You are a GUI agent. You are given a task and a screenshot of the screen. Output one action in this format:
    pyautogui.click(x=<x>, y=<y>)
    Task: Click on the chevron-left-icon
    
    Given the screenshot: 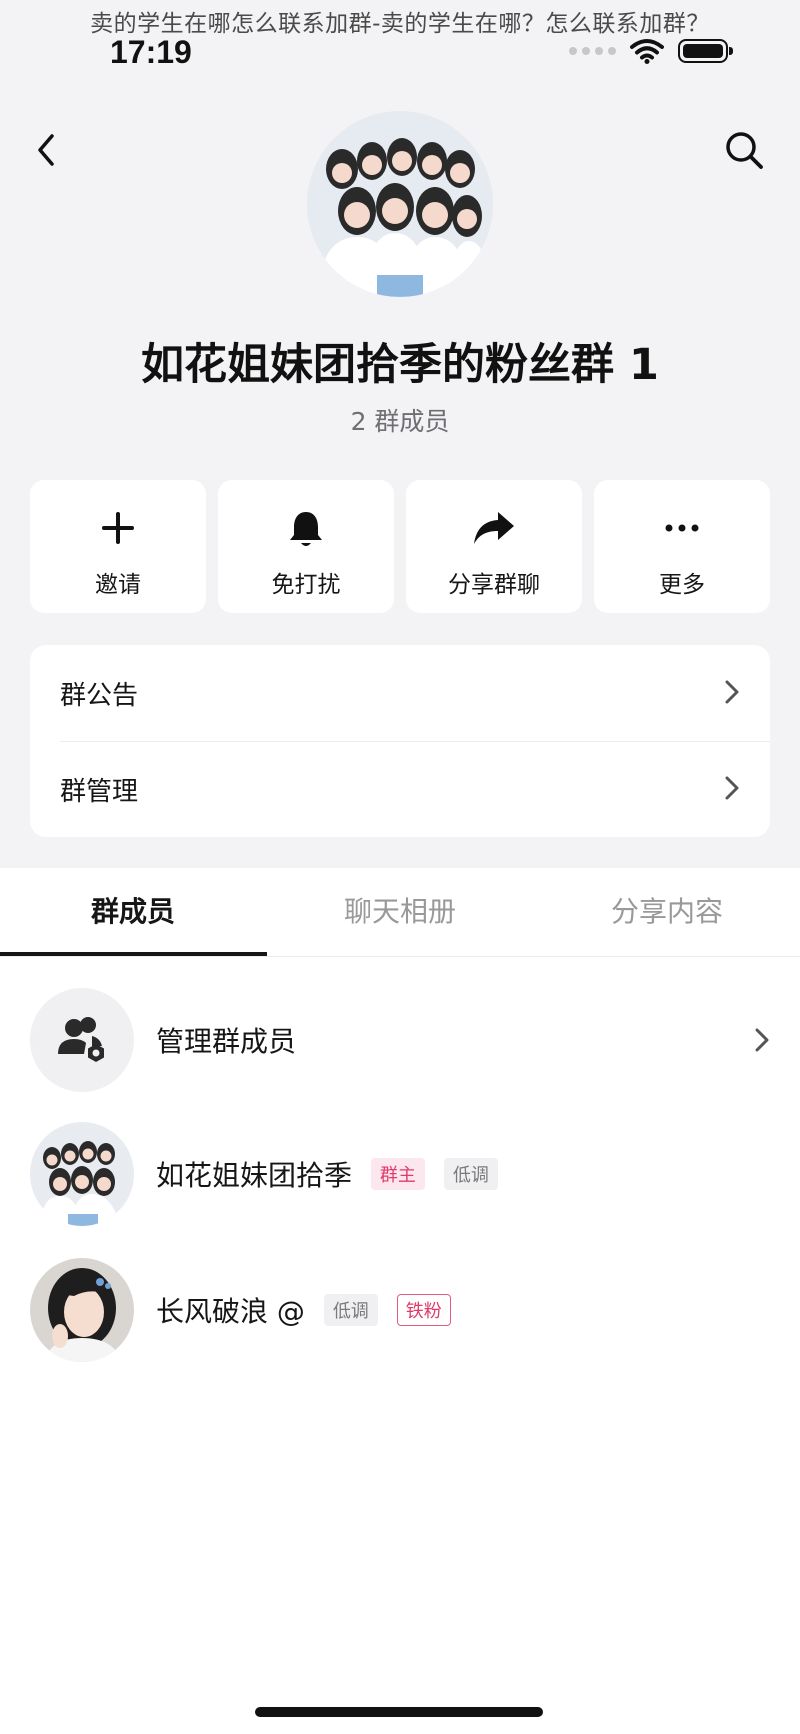 What is the action you would take?
    pyautogui.click(x=46, y=150)
    